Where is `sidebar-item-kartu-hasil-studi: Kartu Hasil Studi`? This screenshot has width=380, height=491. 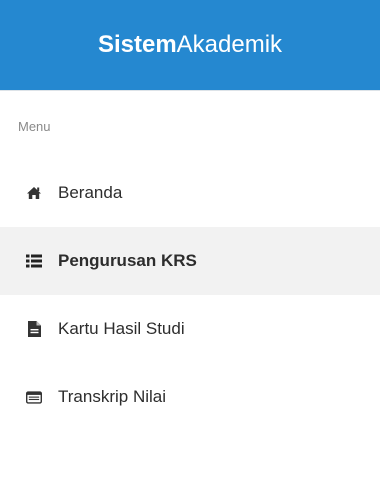 sidebar-item-kartu-hasil-studi: Kartu Hasil Studi is located at coordinates (190, 329).